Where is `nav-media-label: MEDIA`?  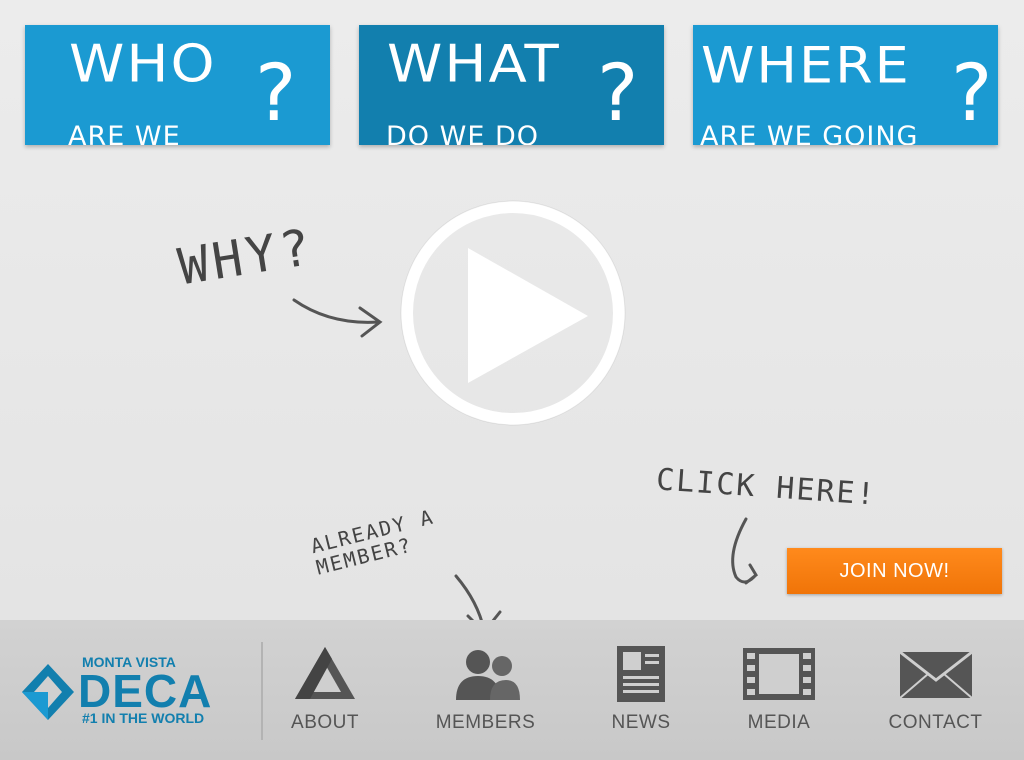 nav-media-label: MEDIA is located at coordinates (779, 722).